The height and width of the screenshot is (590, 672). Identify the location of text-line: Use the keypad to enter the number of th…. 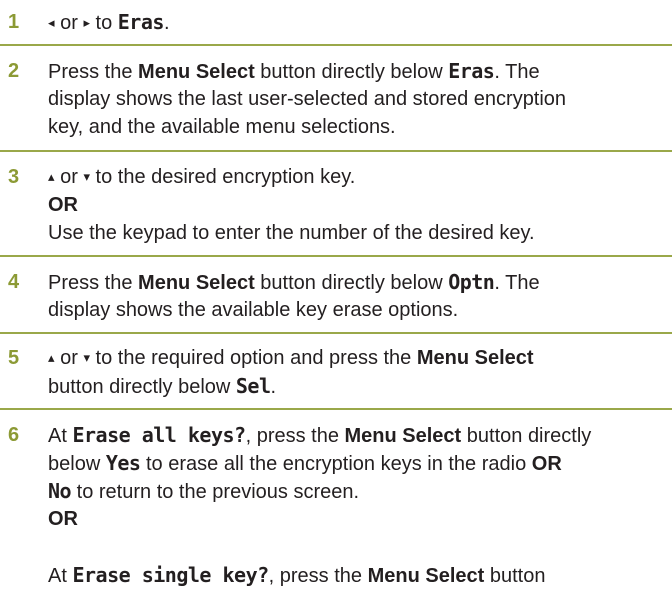
(358, 233).